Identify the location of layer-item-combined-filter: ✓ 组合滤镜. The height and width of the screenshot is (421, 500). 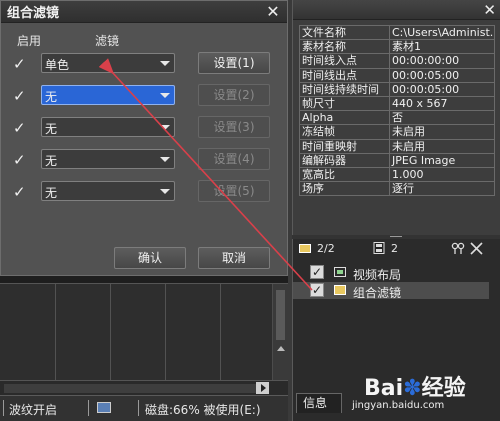
(391, 291).